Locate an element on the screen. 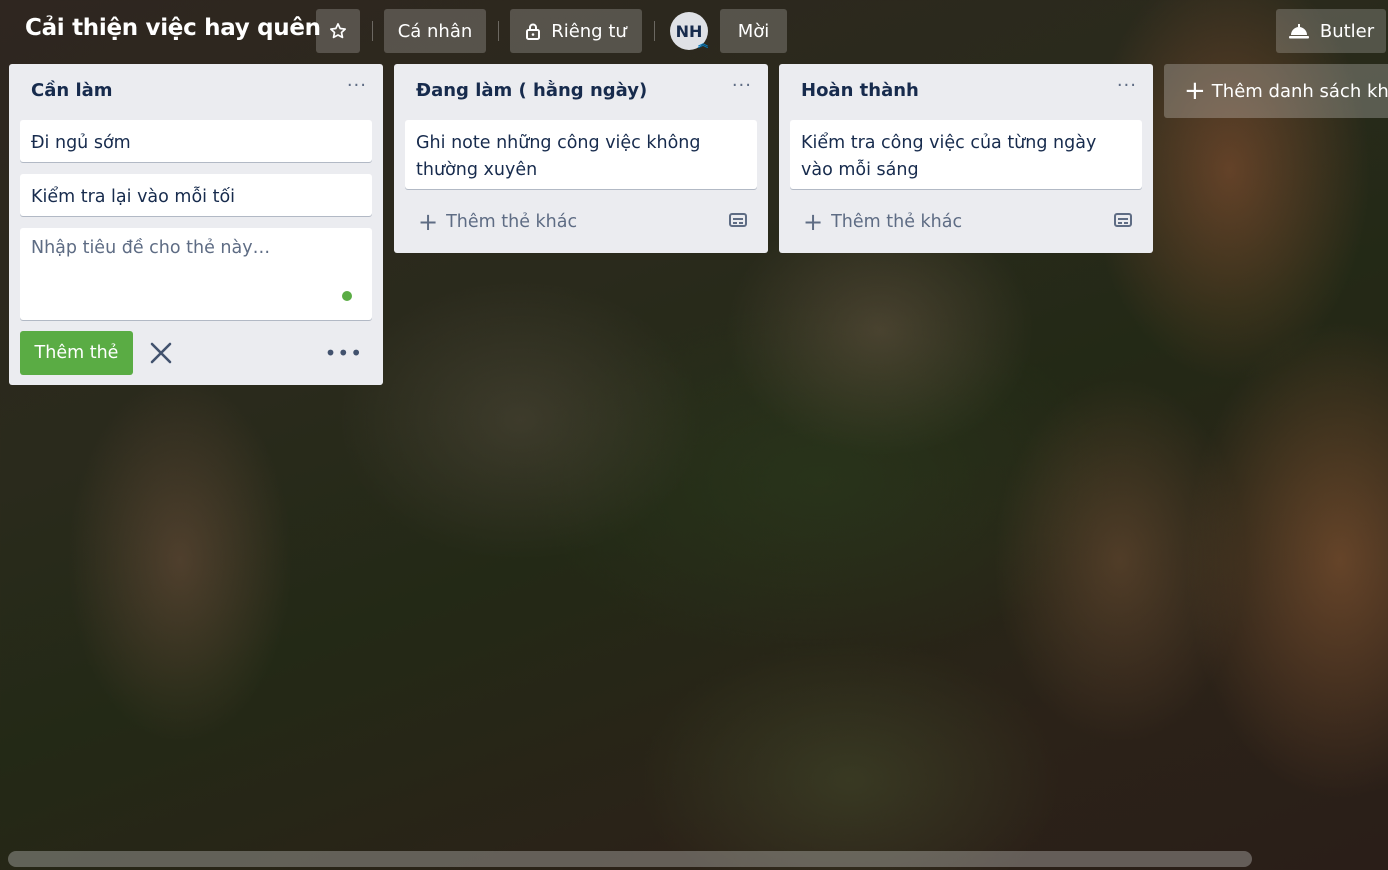  close-icon is located at coordinates (161, 353).